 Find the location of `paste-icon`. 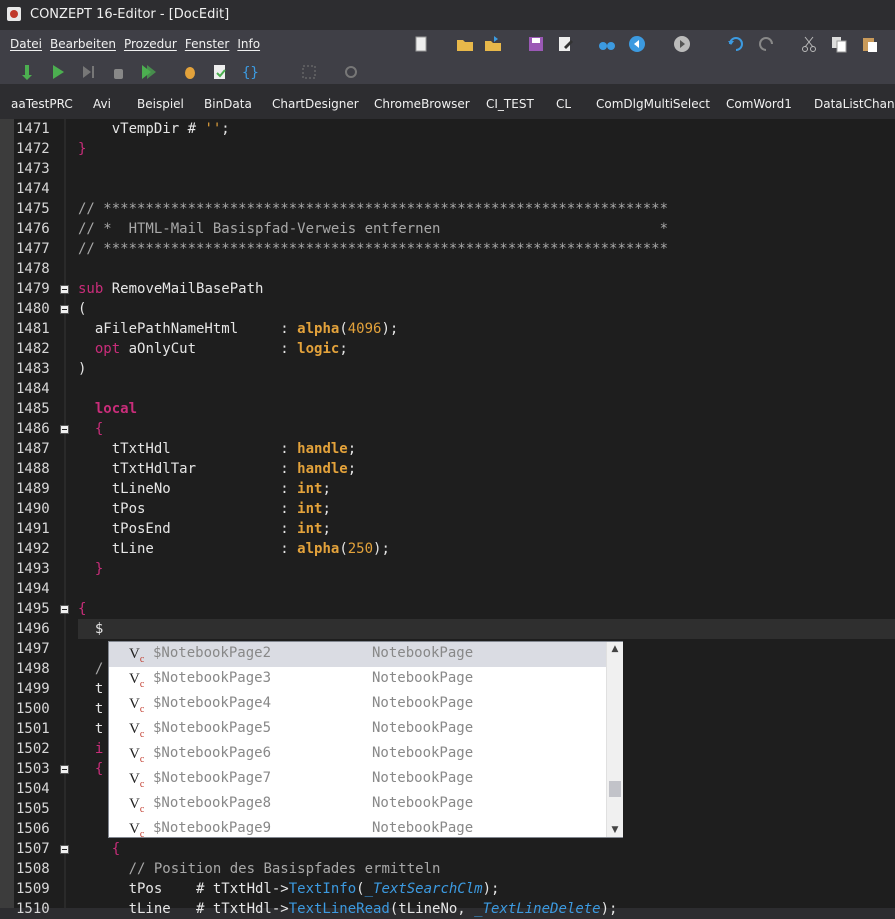

paste-icon is located at coordinates (869, 44).